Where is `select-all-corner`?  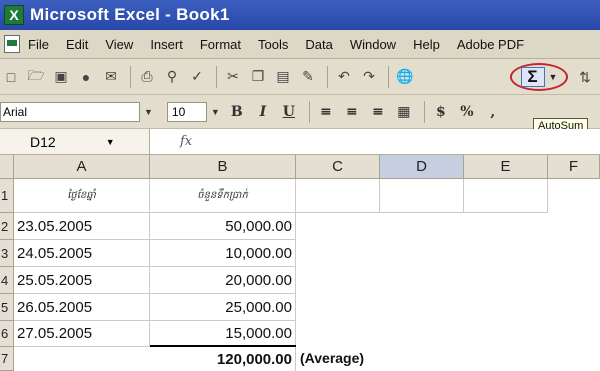 select-all-corner is located at coordinates (7, 167).